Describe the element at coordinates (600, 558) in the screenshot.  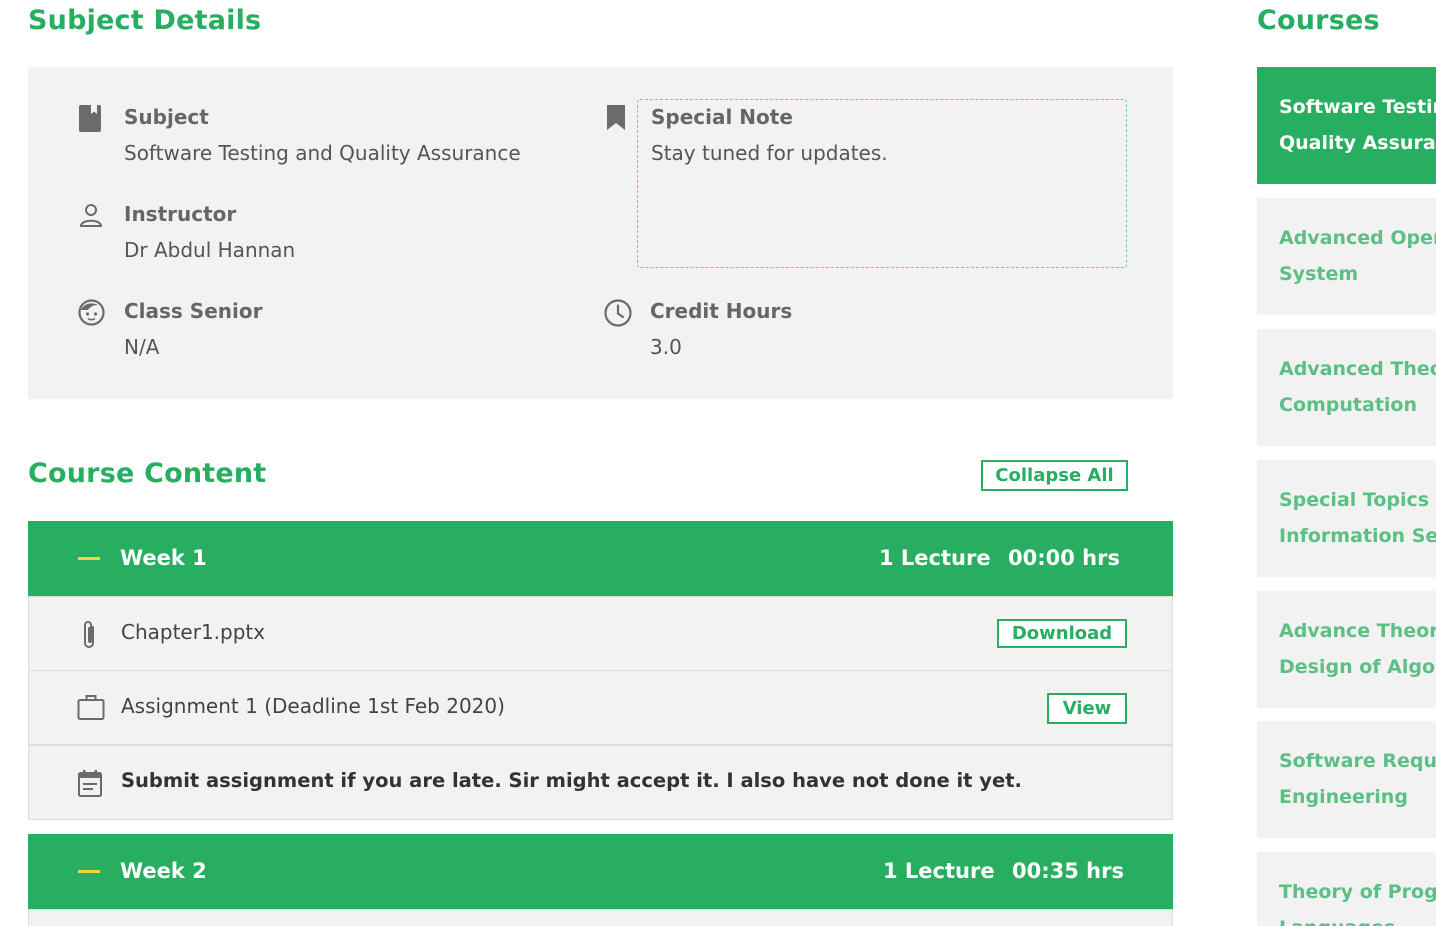
I see `week-1-header: Week 1 1 Lecture 00:00 hrs` at that location.